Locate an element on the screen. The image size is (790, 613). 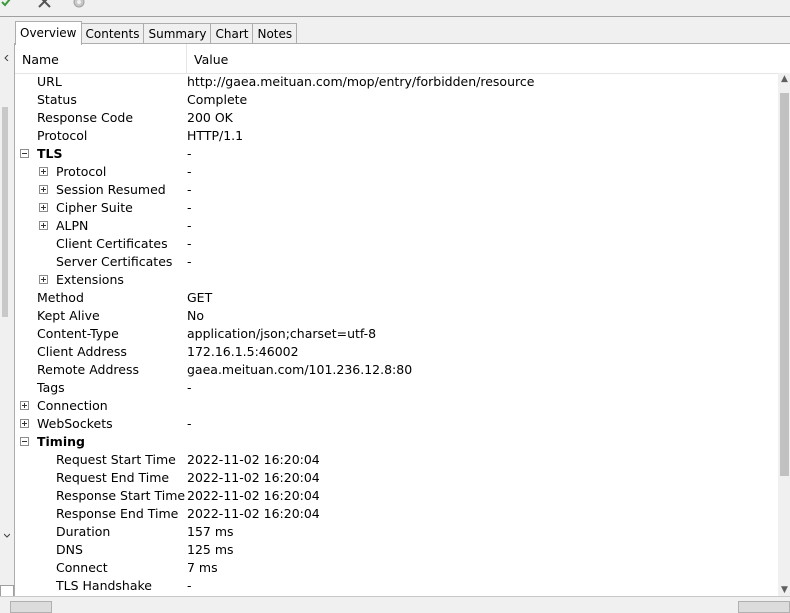
row-name: Client Certificates is located at coordinates (112, 243).